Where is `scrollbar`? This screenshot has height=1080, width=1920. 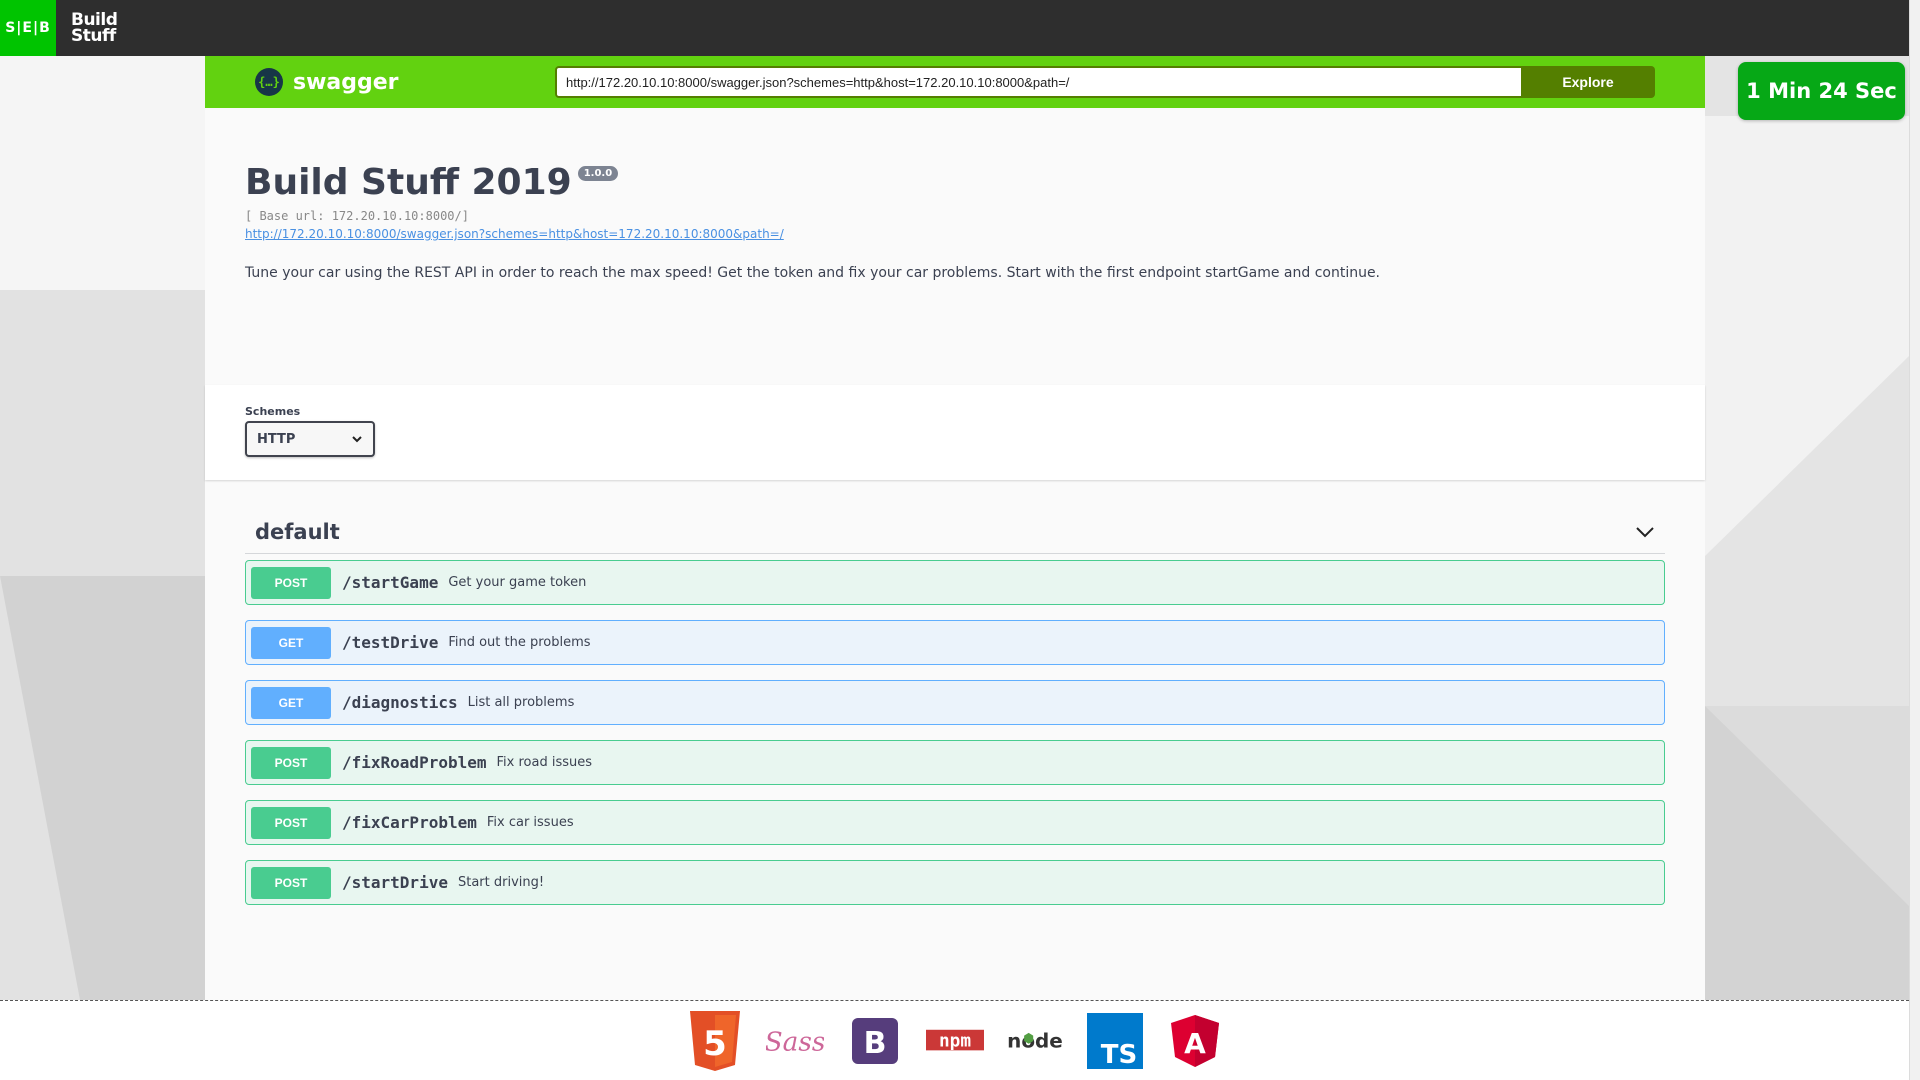 scrollbar is located at coordinates (1914, 540).